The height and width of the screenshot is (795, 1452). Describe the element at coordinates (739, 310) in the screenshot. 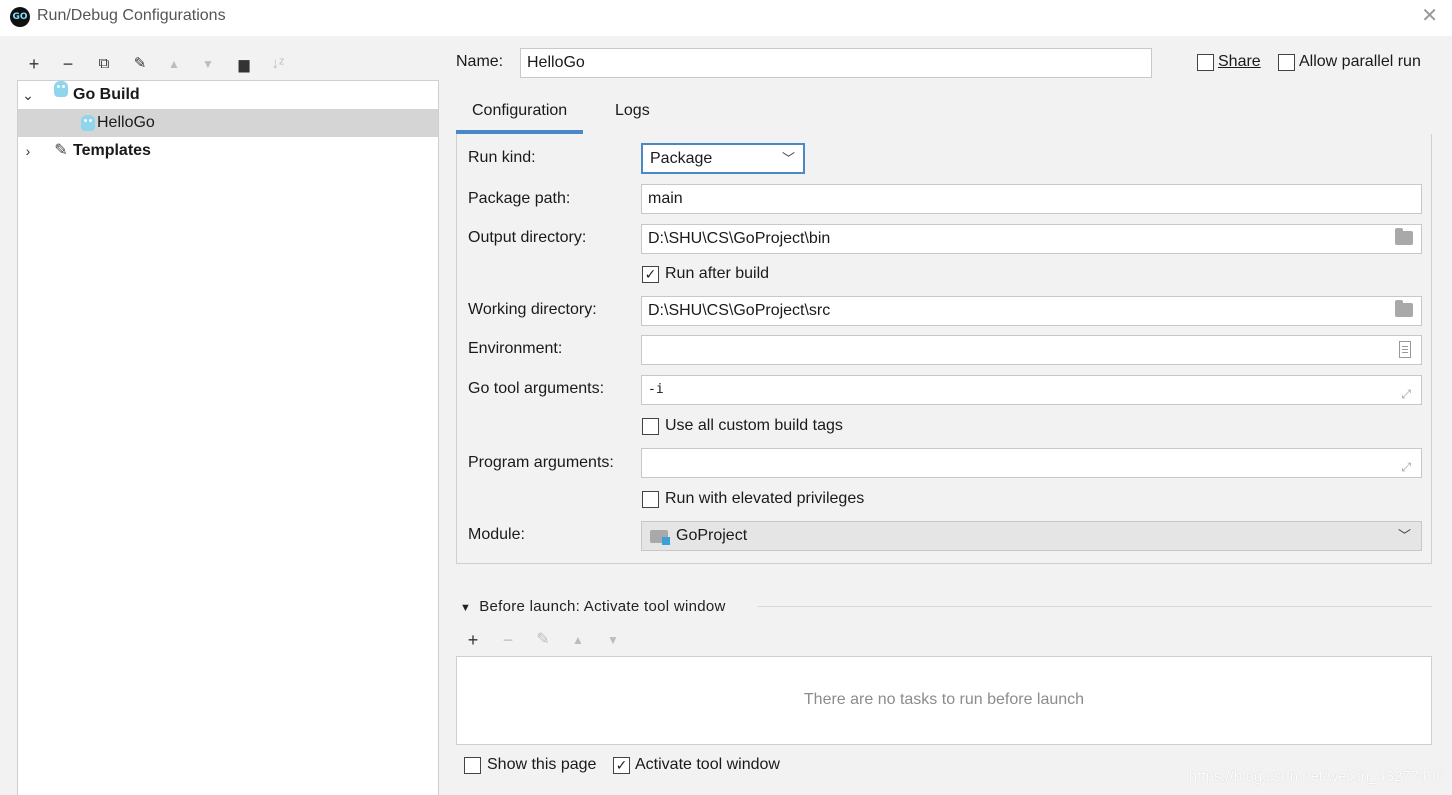

I see `working-directory-value: D:\SHU\CS\GoProject\src` at that location.